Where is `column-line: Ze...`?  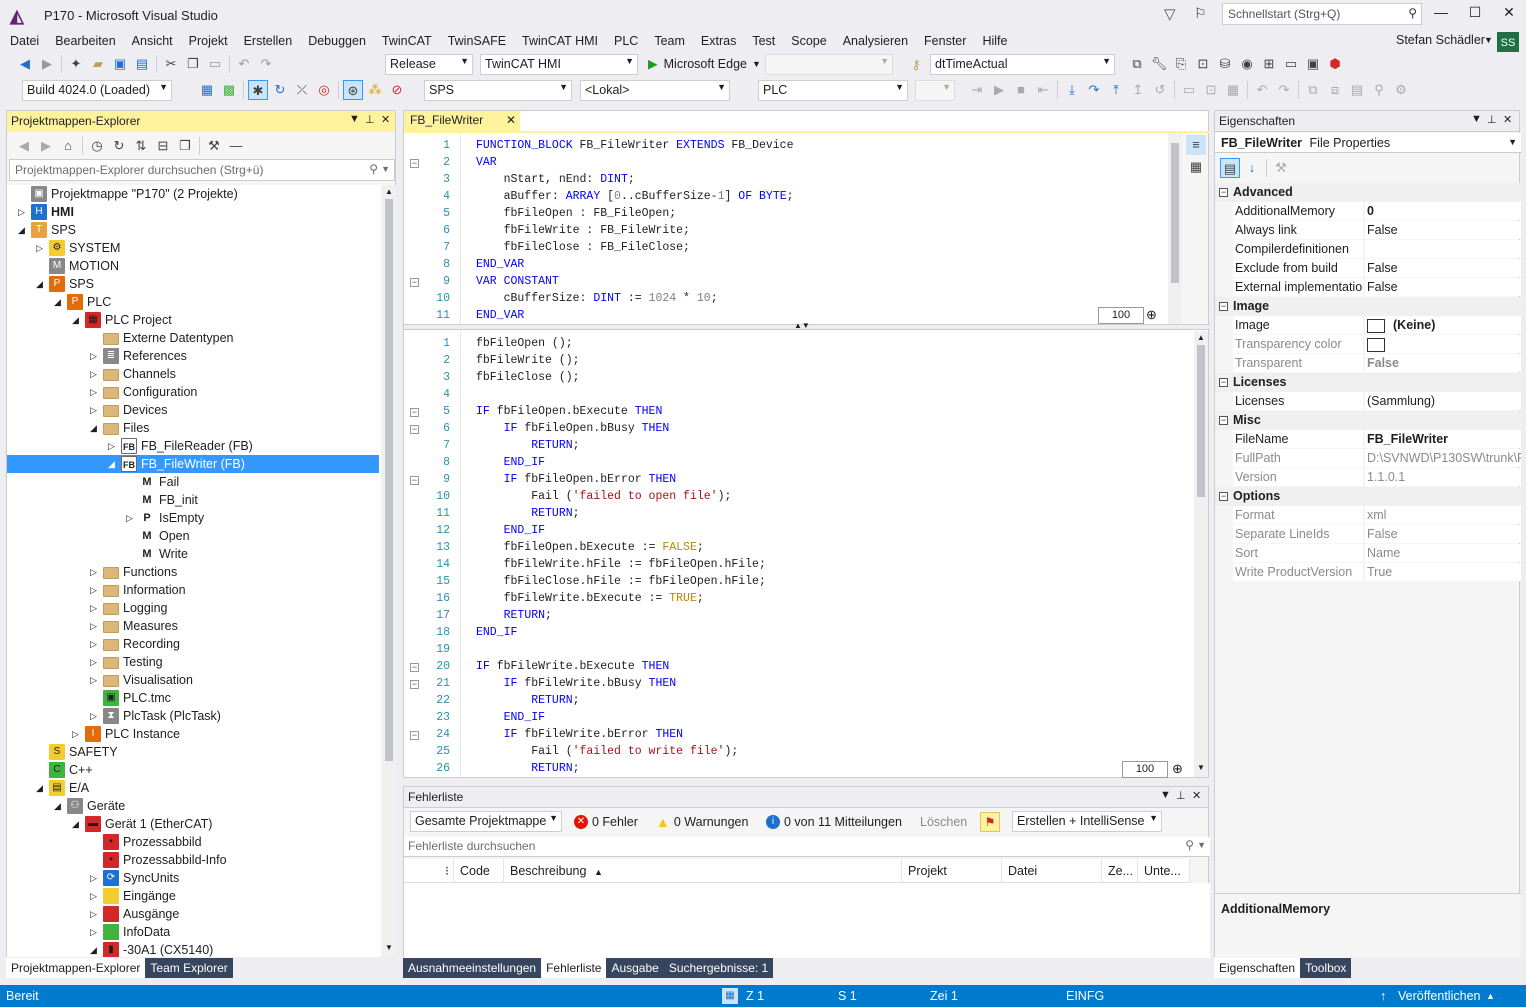
column-line: Ze... is located at coordinates (1120, 871).